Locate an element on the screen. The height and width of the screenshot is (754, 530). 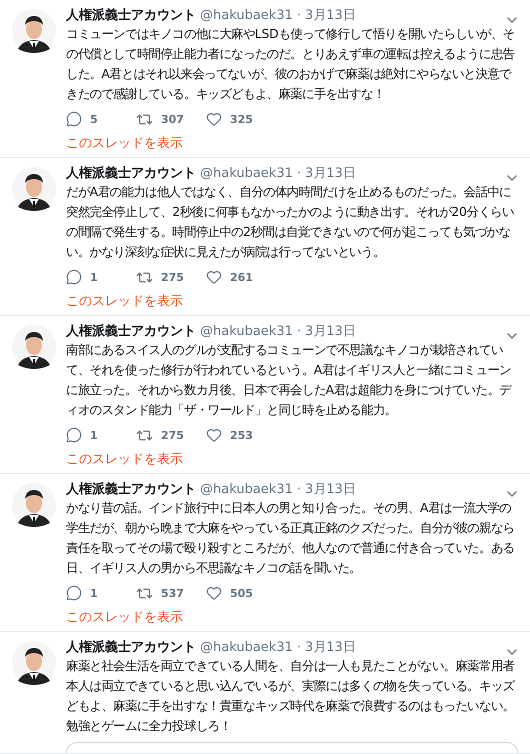
like-button: 505 is located at coordinates (241, 593).